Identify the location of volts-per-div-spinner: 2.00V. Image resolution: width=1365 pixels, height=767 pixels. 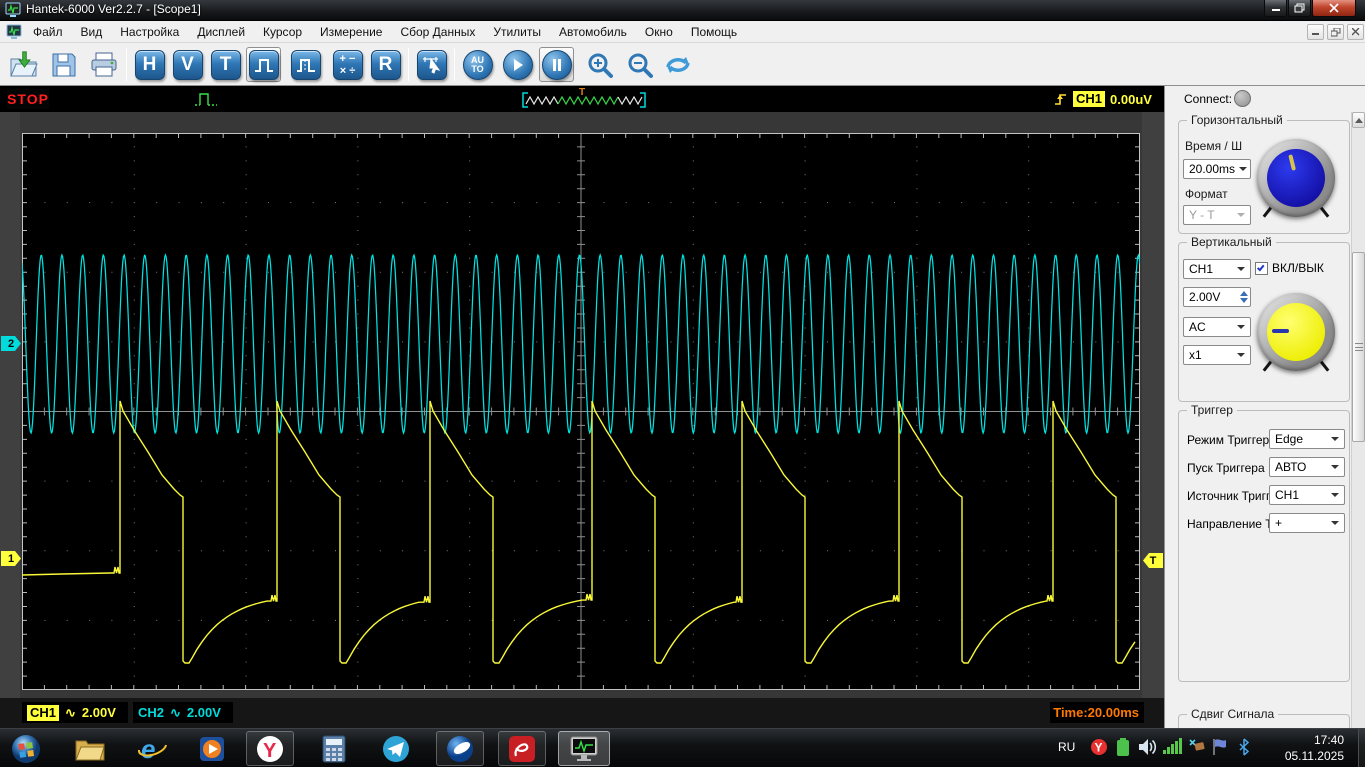
(1217, 297).